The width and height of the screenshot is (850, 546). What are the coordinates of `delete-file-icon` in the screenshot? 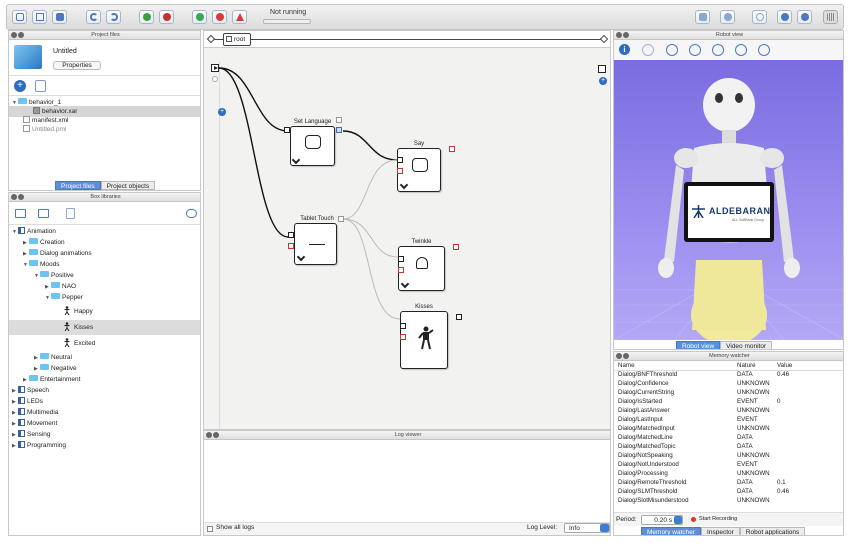 It's located at (40, 86).